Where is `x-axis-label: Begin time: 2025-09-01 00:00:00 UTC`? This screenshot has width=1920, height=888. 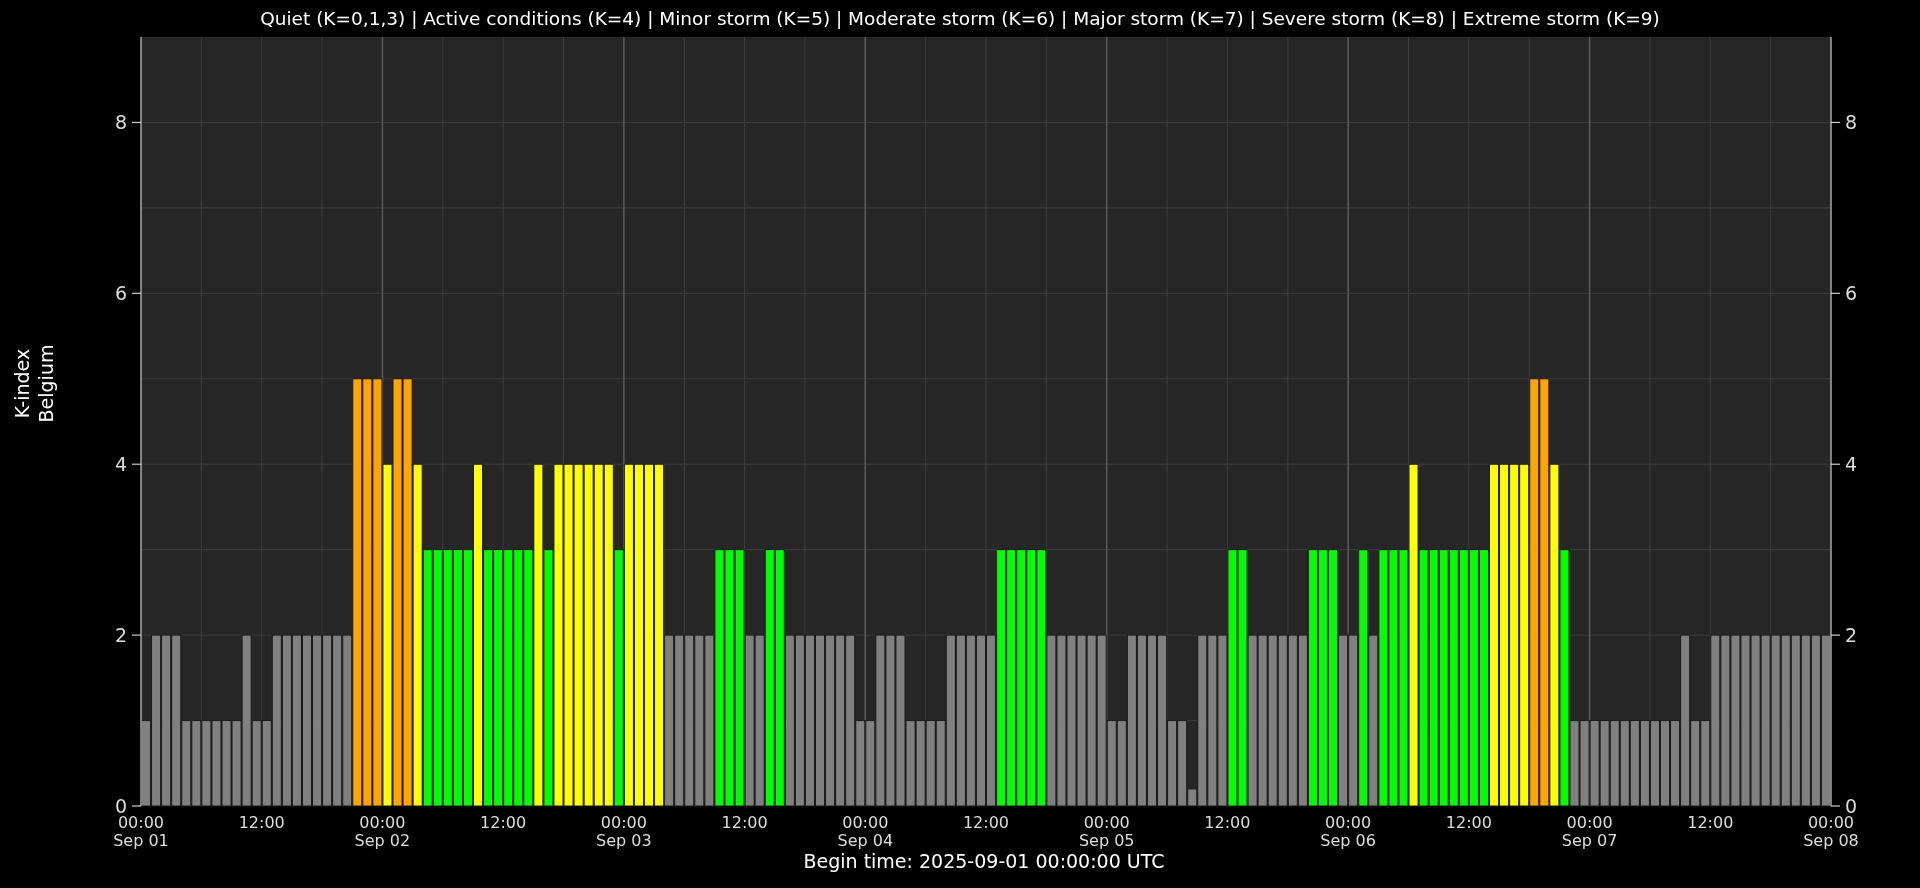 x-axis-label: Begin time: 2025-09-01 00:00:00 UTC is located at coordinates (984, 861).